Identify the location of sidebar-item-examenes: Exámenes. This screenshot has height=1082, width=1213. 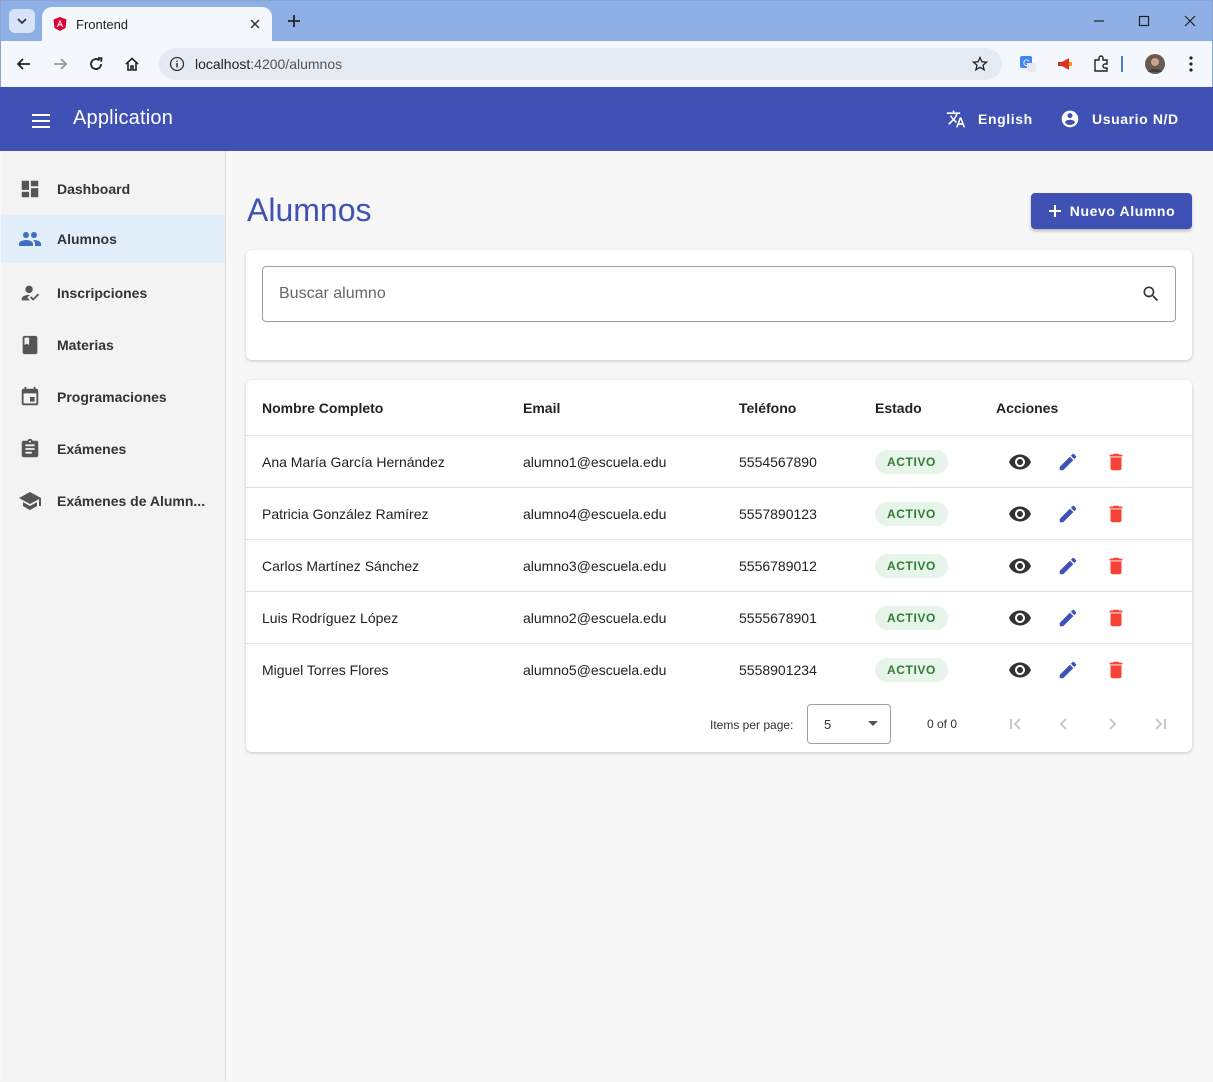
(113, 449).